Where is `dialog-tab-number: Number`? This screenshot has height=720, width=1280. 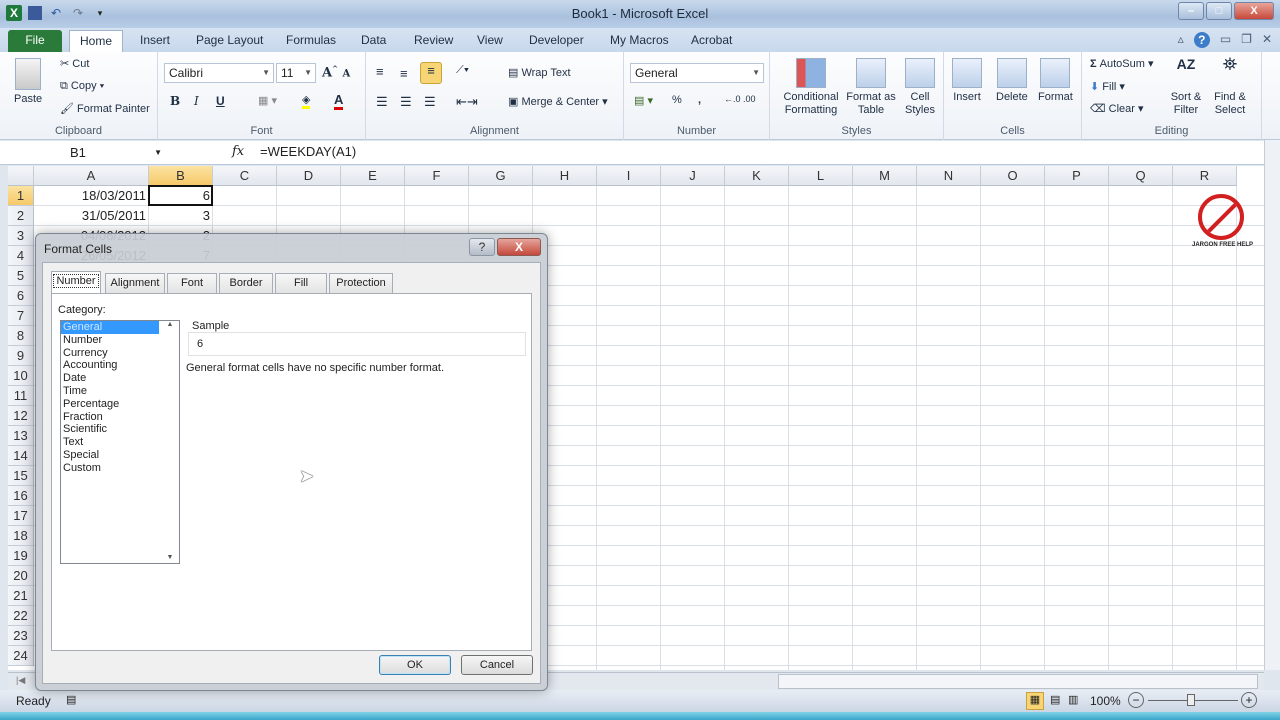 dialog-tab-number: Number is located at coordinates (76, 282).